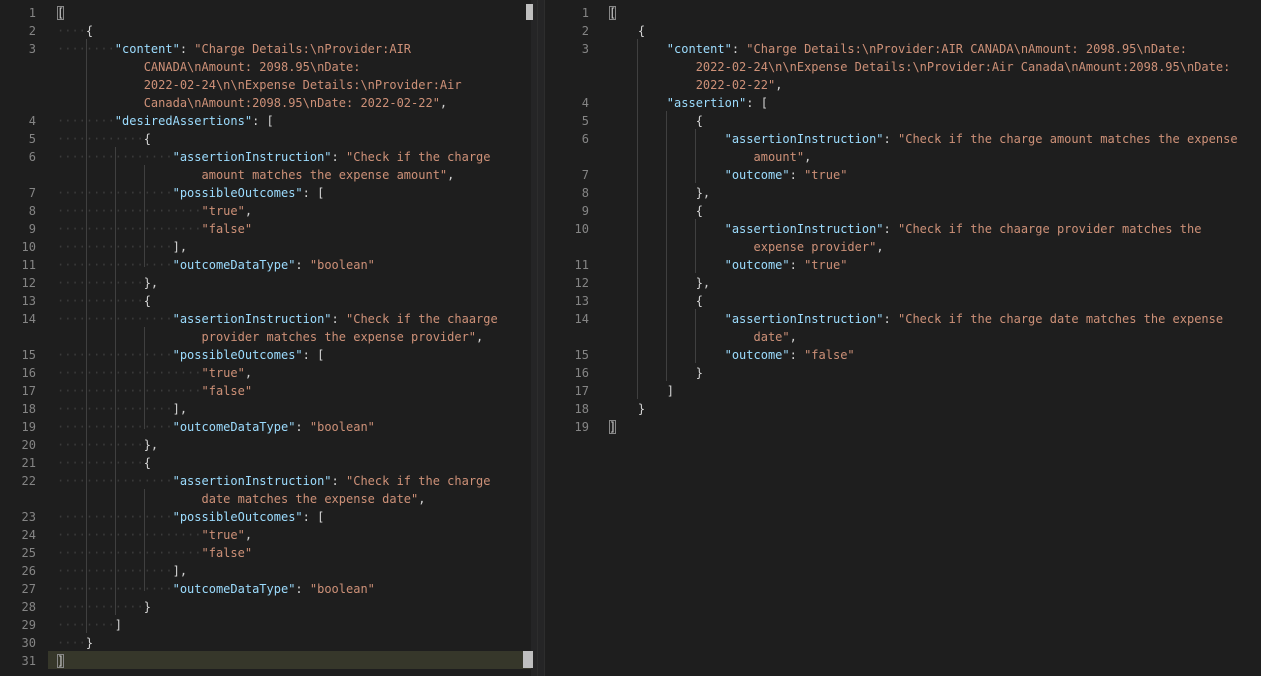 The width and height of the screenshot is (1261, 676). Describe the element at coordinates (268, 355) in the screenshot. I see `code-line: 15 ················"possibleOutcomes": [` at that location.